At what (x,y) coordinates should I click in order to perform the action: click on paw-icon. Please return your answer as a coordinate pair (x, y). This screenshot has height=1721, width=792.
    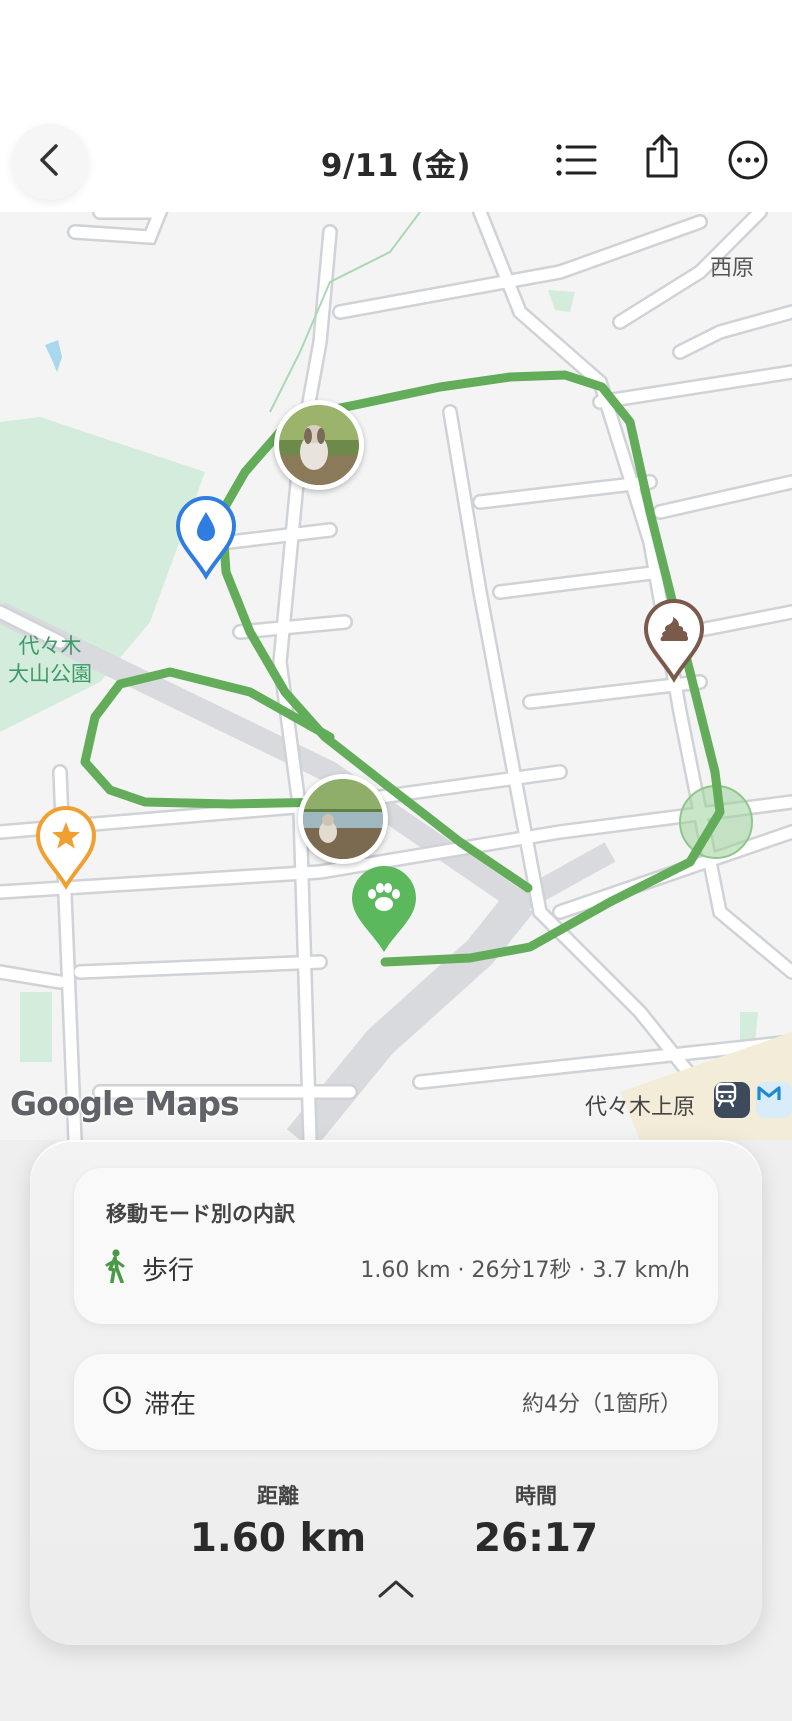
    Looking at the image, I should click on (384, 909).